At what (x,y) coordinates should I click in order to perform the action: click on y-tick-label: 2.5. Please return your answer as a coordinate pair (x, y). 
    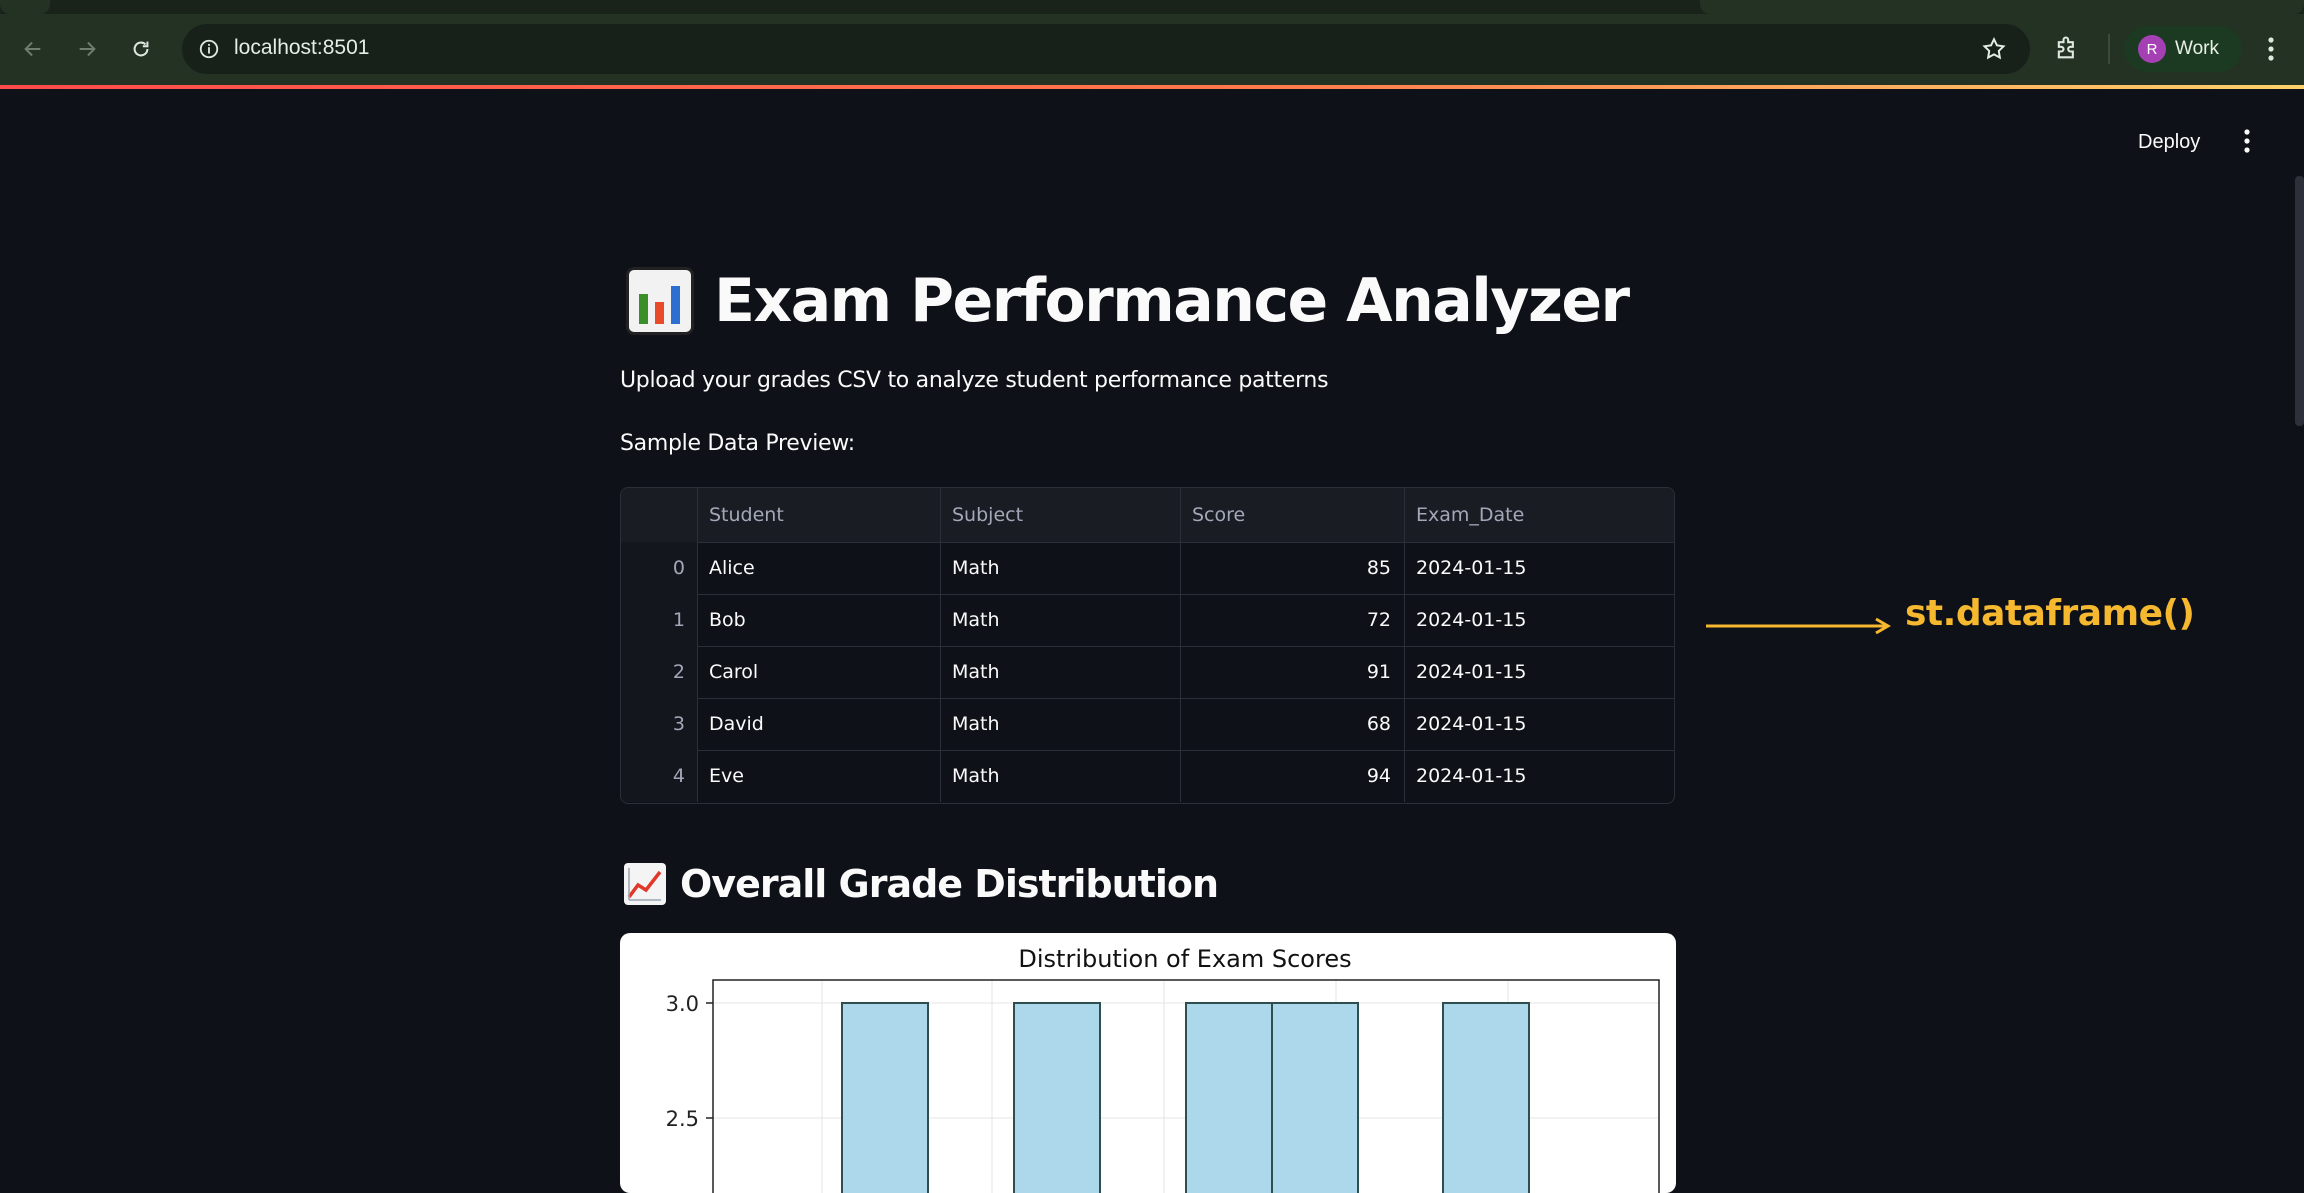
    Looking at the image, I should click on (682, 1119).